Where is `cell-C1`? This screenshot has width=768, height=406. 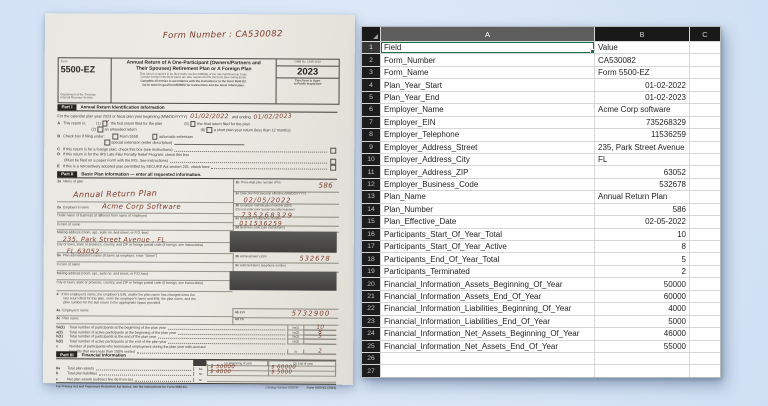 cell-C1 is located at coordinates (705, 48).